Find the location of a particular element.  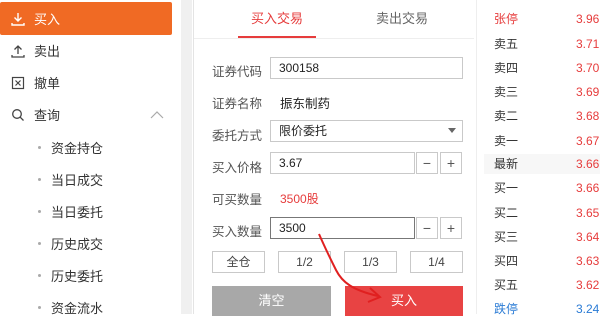

quick-qty-all-button: 全仓 is located at coordinates (238, 262).